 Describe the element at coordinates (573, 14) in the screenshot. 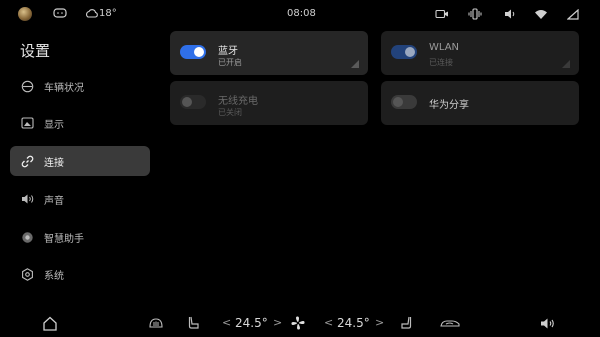

I see `signal-icon` at that location.